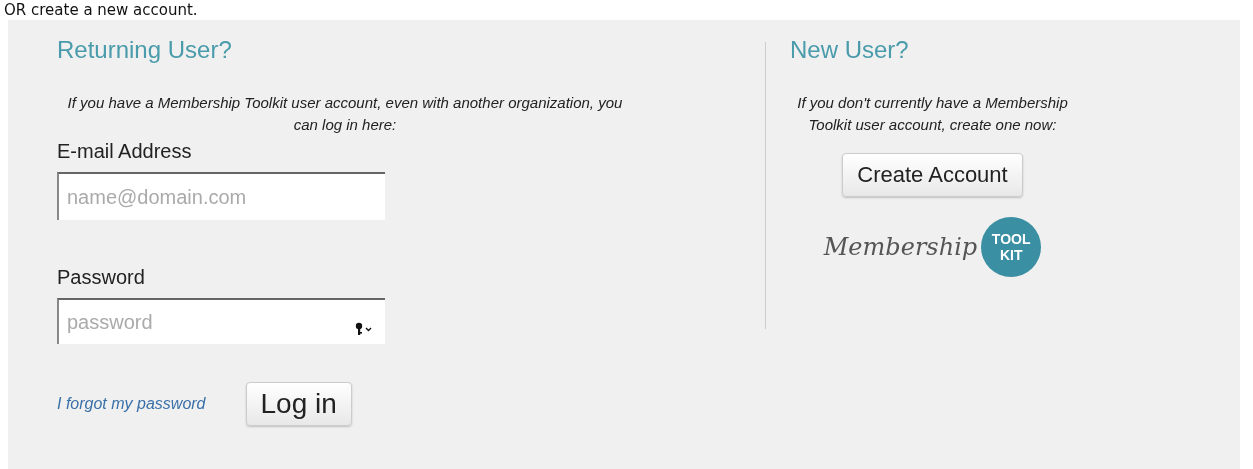  I want to click on description-text: If you don't currently have a Membership Toolkit user account, create one now:, so click(932, 114).